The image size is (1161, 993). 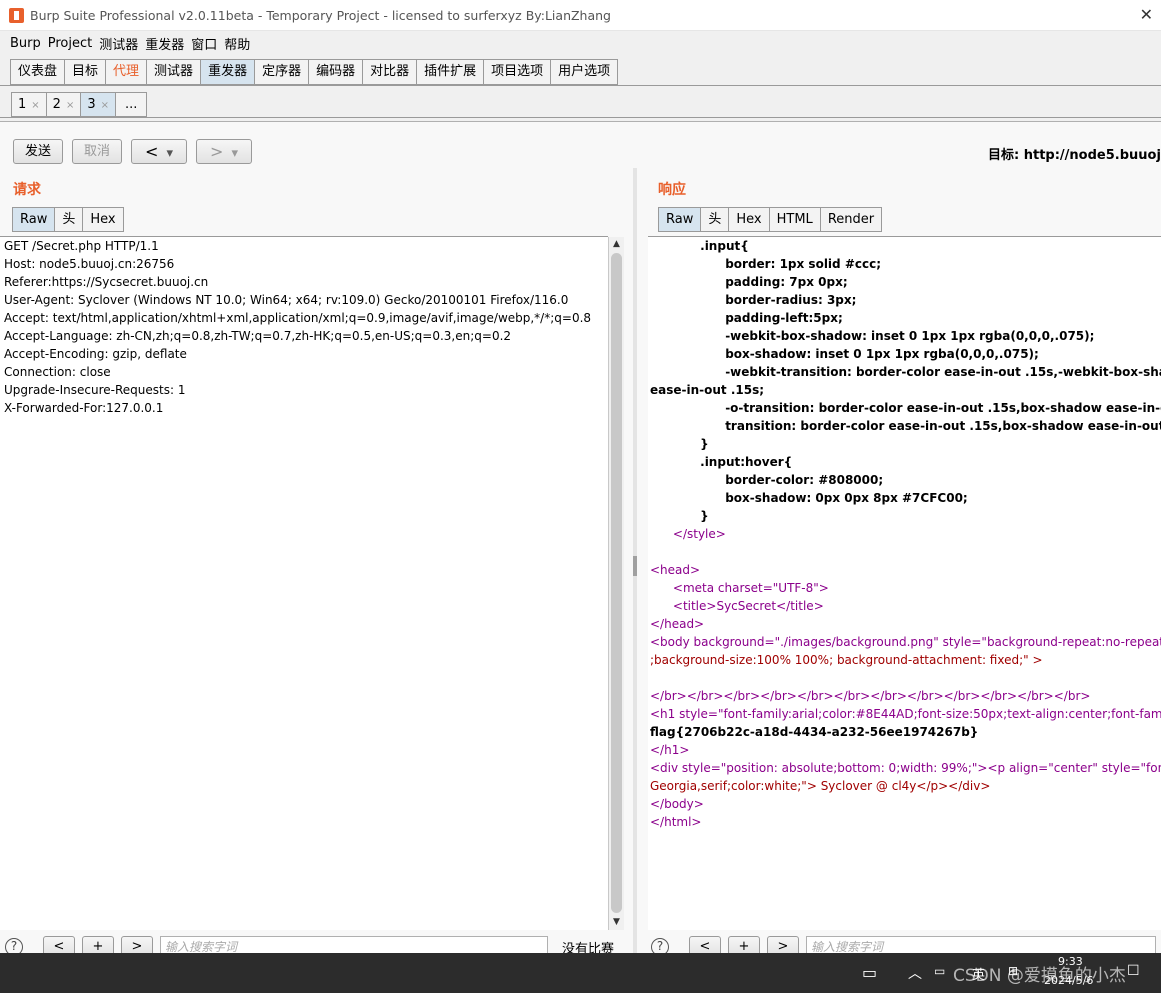 I want to click on response-line: </body>, so click(x=677, y=804).